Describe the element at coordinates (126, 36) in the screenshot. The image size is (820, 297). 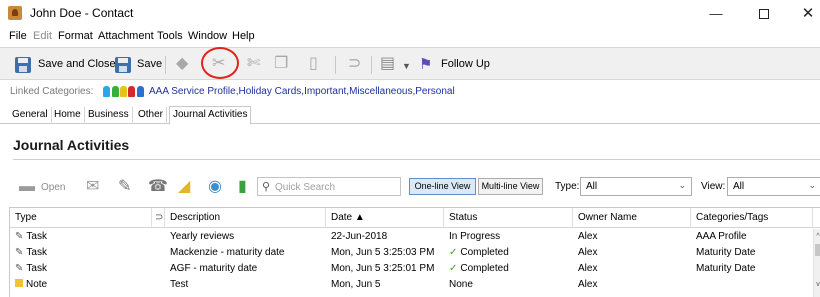
I see `menu-attachment: Attachment` at that location.